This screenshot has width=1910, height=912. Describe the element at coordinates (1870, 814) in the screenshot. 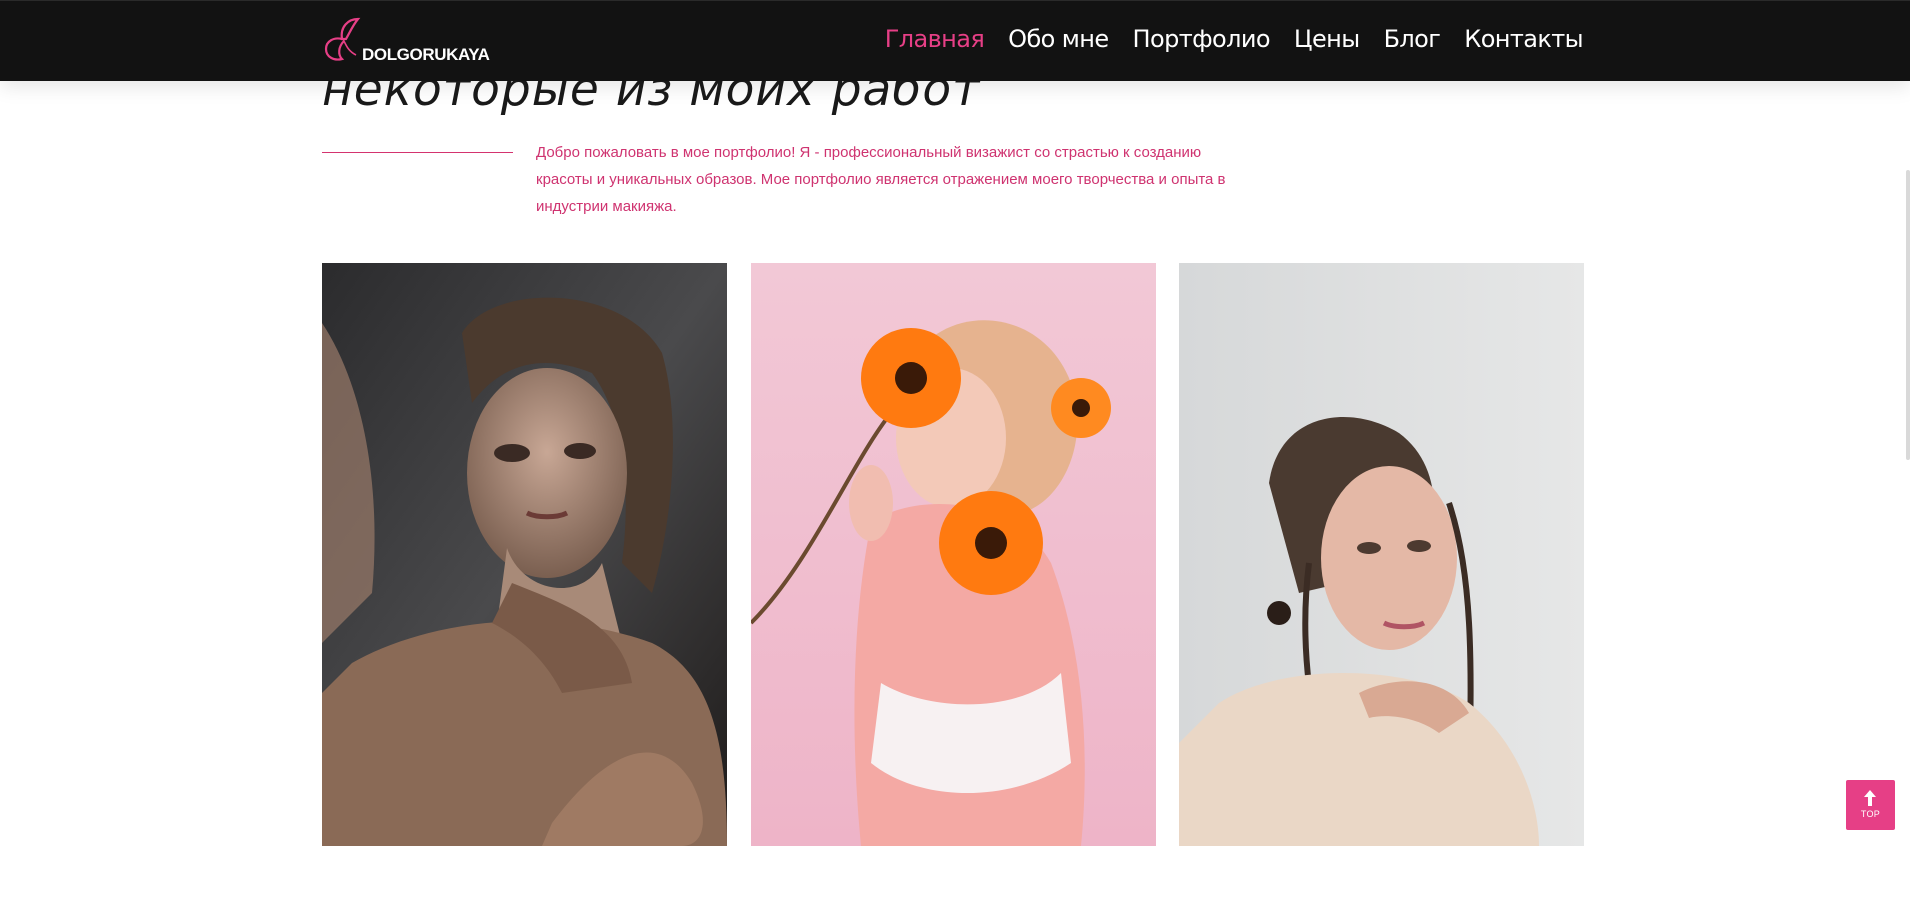

I see `scroll-top-label: TOP` at that location.